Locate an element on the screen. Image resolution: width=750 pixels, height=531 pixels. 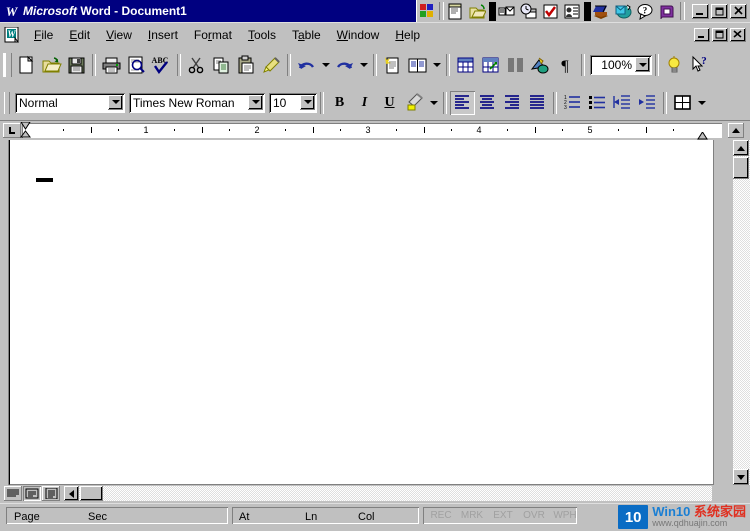
vertical-scroll-thumb is located at coordinates (741, 168).